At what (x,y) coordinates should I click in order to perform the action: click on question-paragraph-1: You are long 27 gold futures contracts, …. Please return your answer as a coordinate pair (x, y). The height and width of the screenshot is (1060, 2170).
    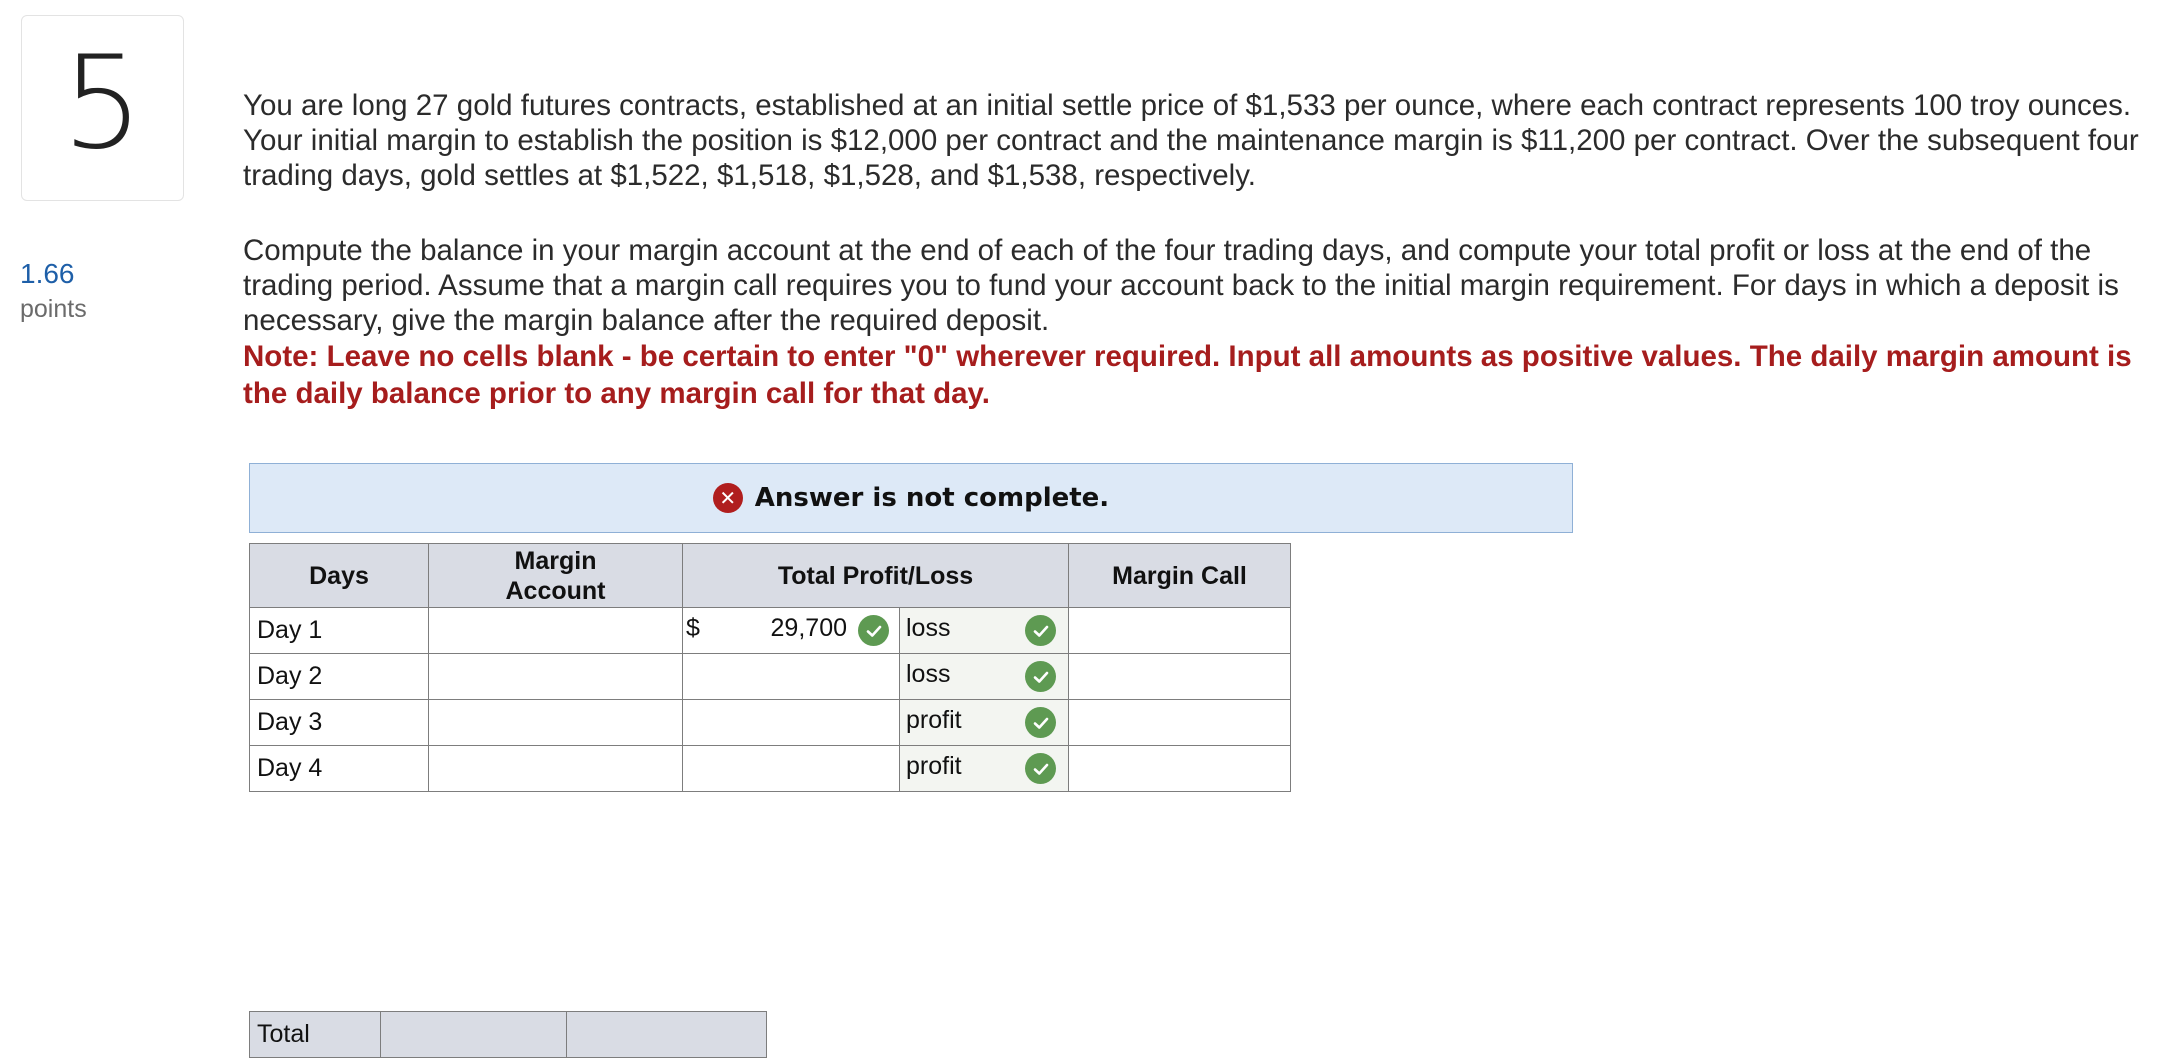
    Looking at the image, I should click on (1191, 140).